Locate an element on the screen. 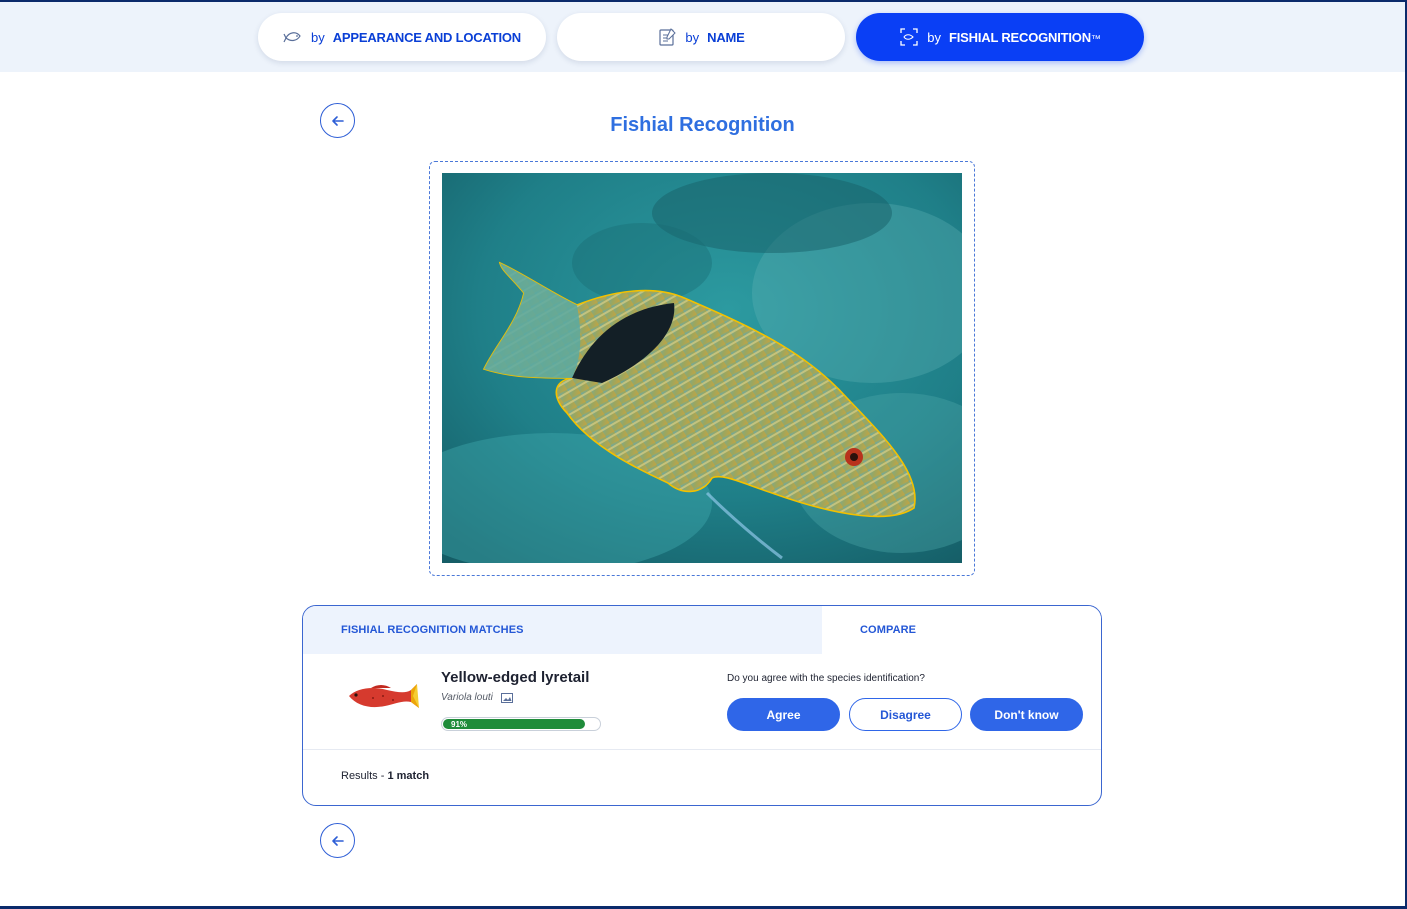 The width and height of the screenshot is (1407, 909). tab-name-label: FISHIAL RECOGNITION™ is located at coordinates (1025, 37).